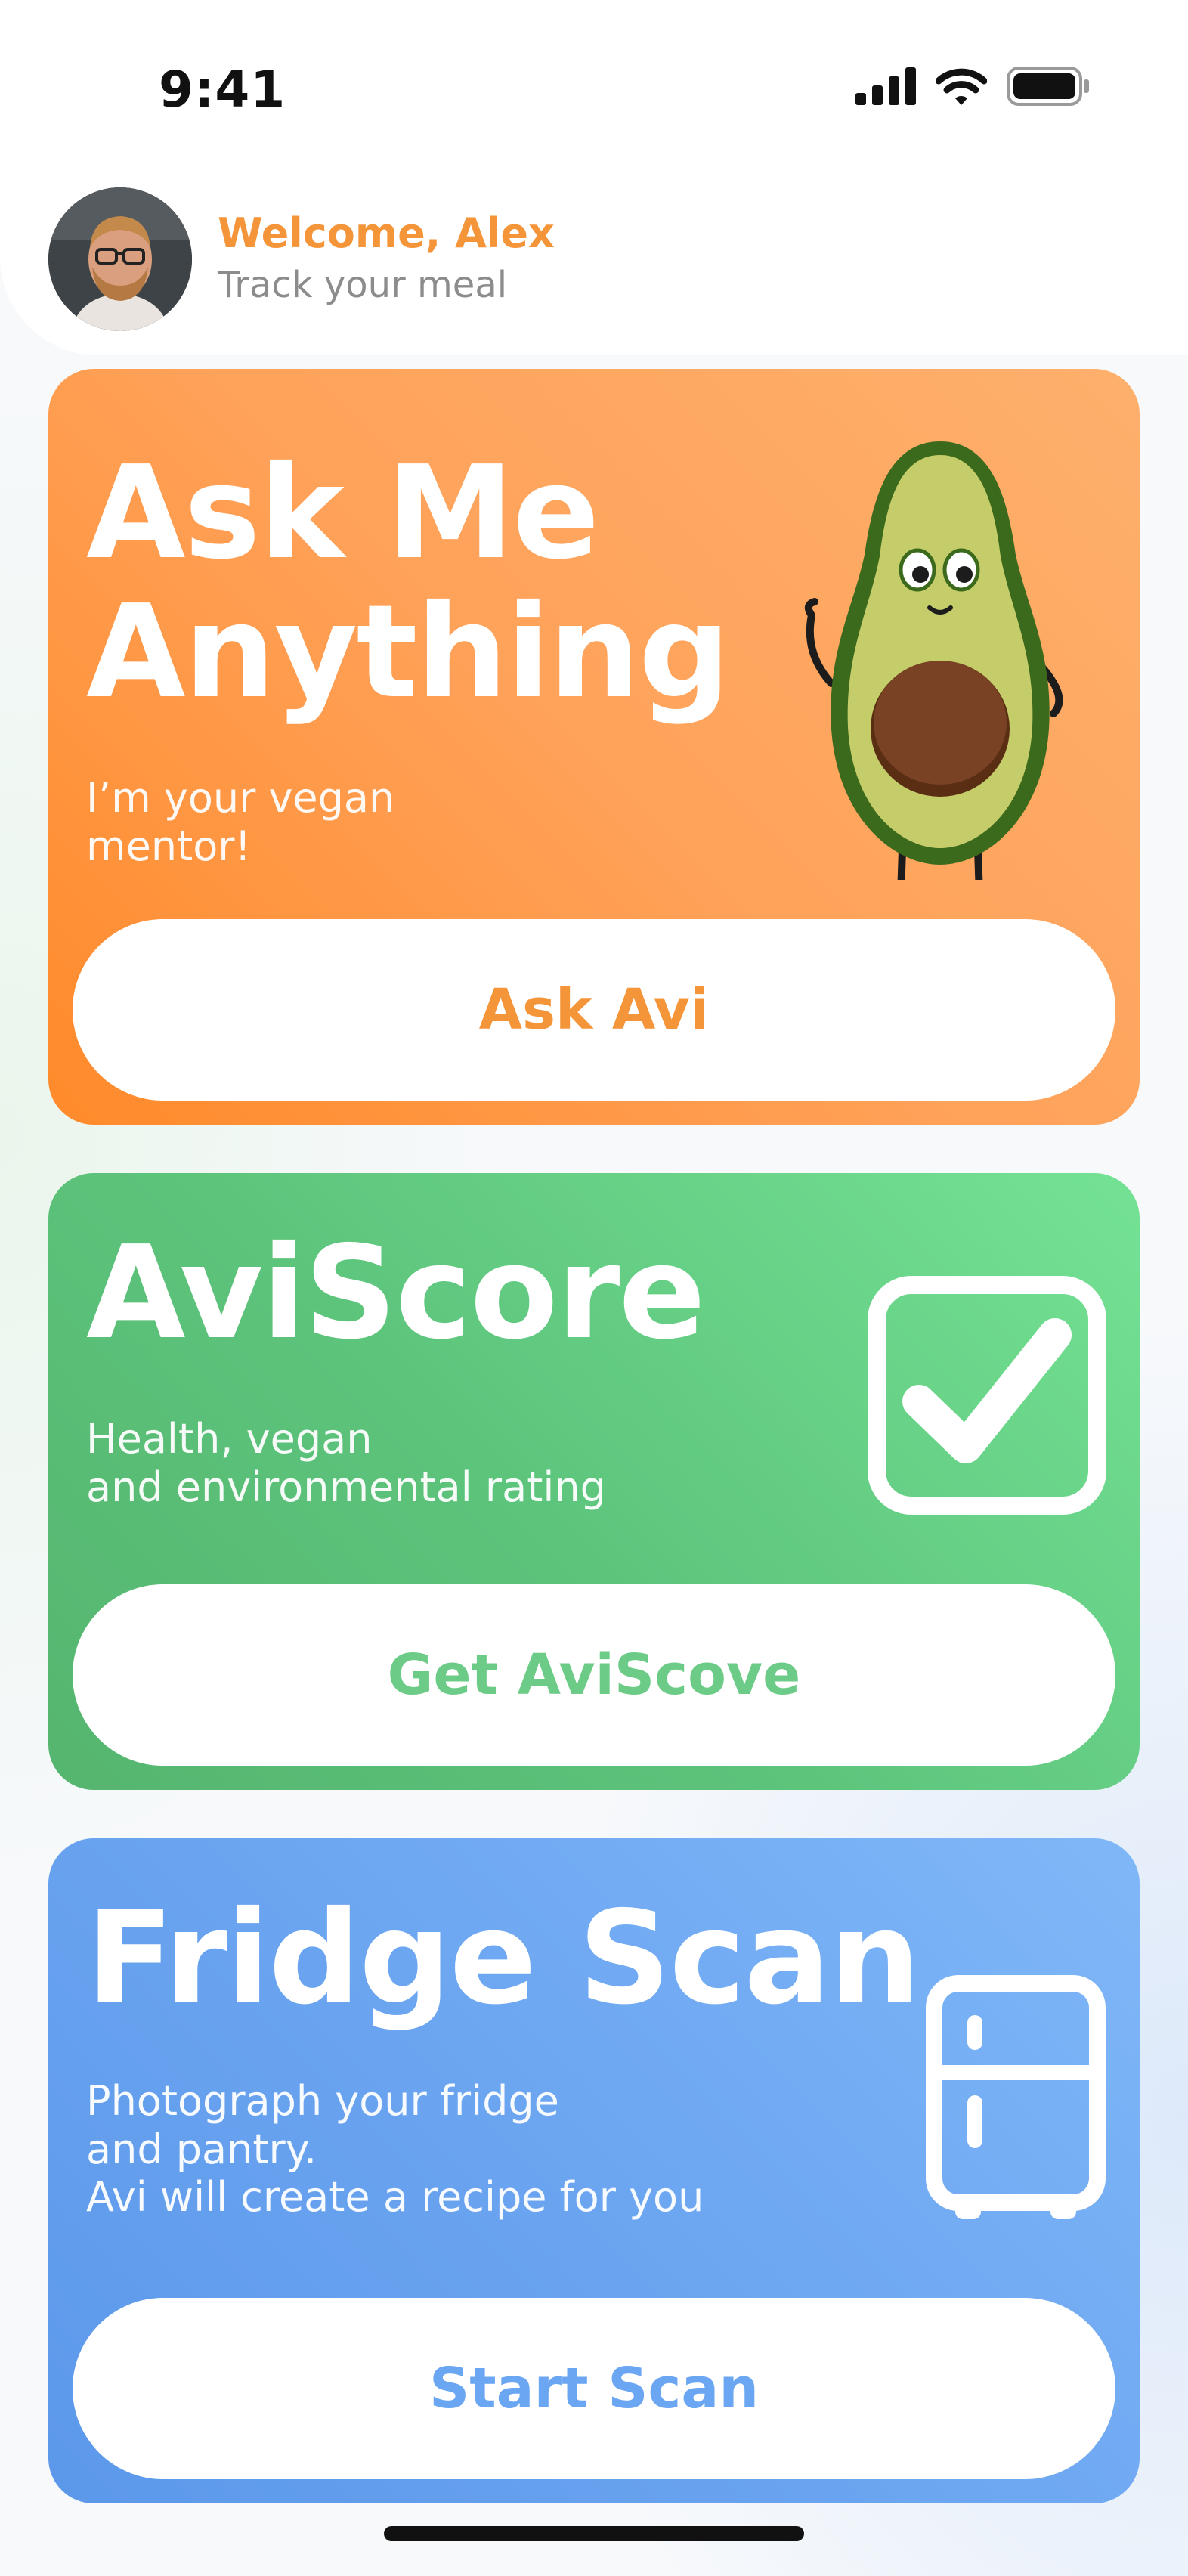 The height and width of the screenshot is (2576, 1188). Describe the element at coordinates (222, 89) in the screenshot. I see `status-time: 9:41` at that location.